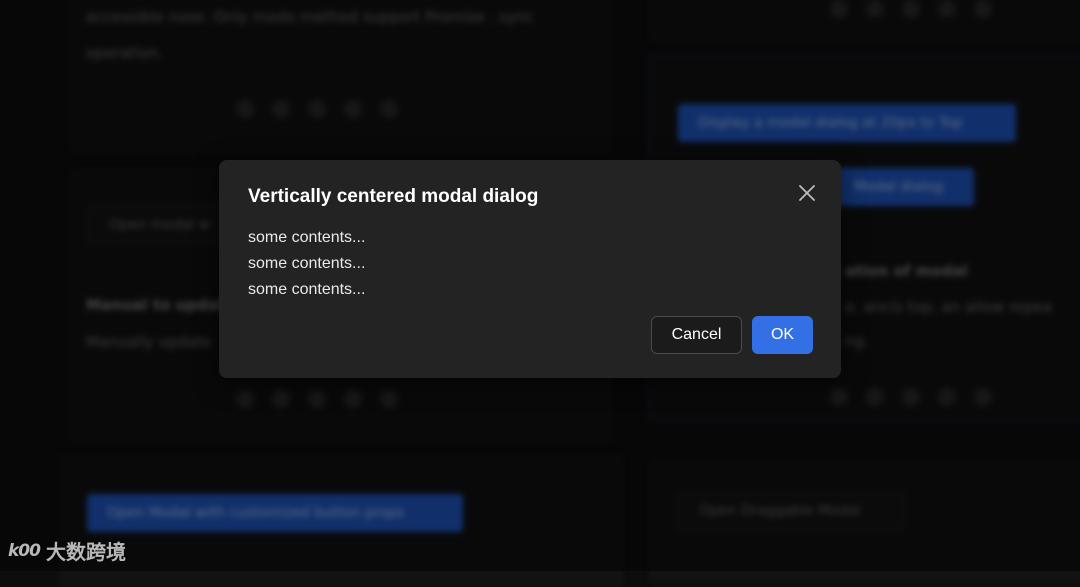  What do you see at coordinates (807, 193) in the screenshot?
I see `close-icon` at bounding box center [807, 193].